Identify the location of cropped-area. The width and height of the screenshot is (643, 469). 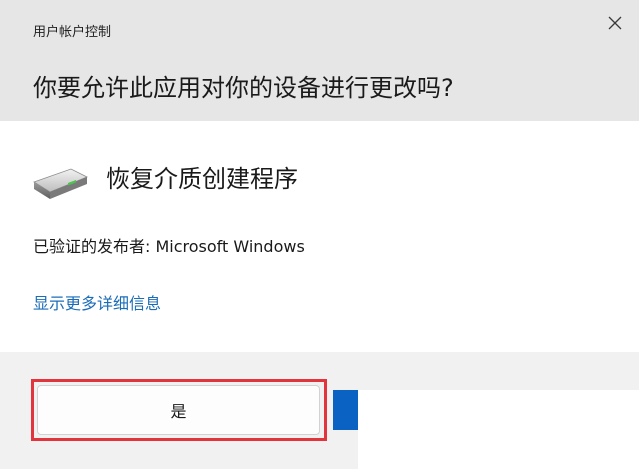
(500, 429).